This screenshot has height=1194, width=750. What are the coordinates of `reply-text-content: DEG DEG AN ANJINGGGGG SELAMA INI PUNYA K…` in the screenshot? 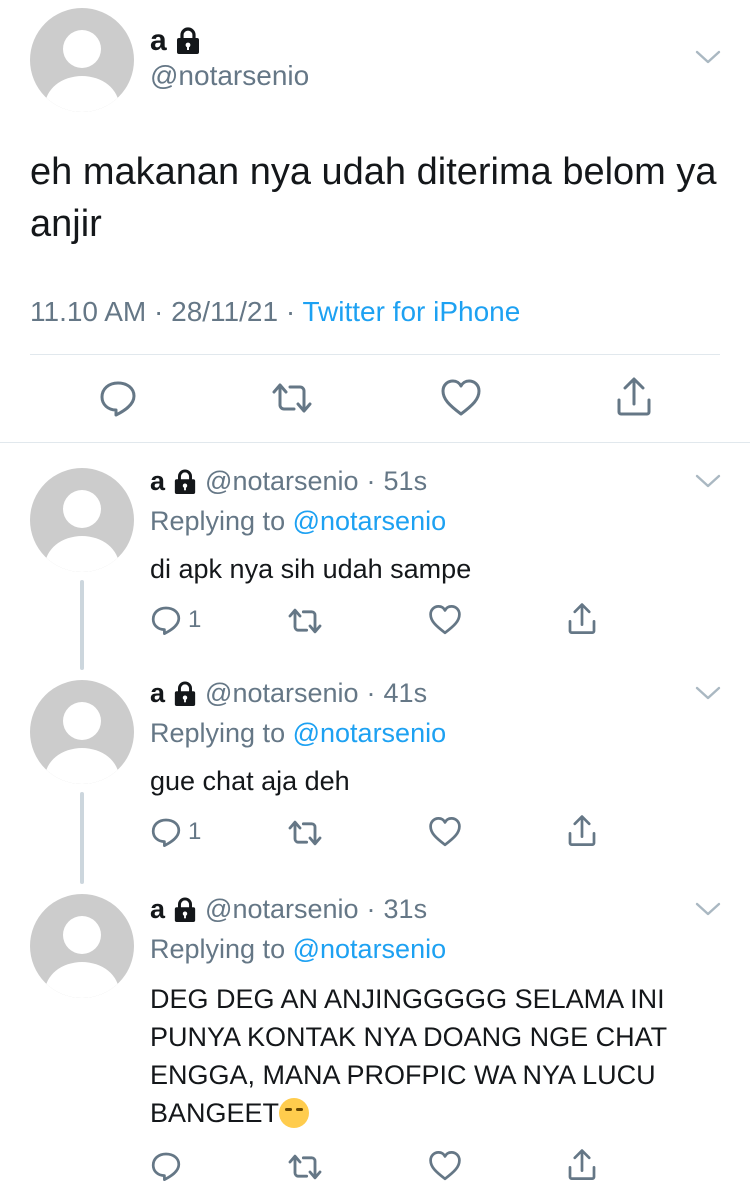 It's located at (408, 1056).